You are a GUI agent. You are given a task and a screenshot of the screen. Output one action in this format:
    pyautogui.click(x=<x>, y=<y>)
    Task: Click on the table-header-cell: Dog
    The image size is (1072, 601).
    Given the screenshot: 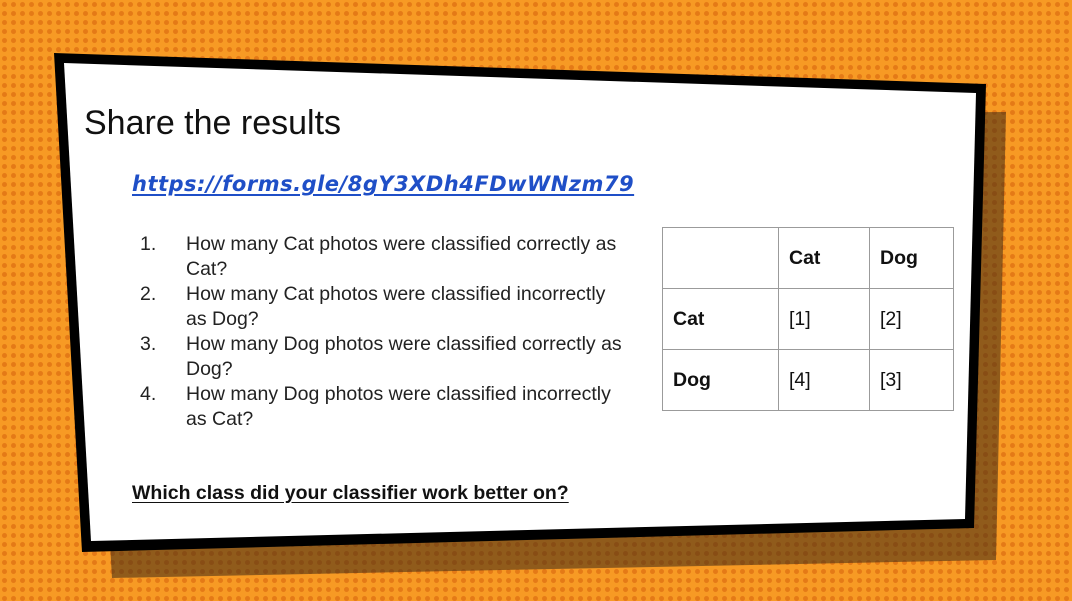 What is the action you would take?
    pyautogui.click(x=911, y=258)
    